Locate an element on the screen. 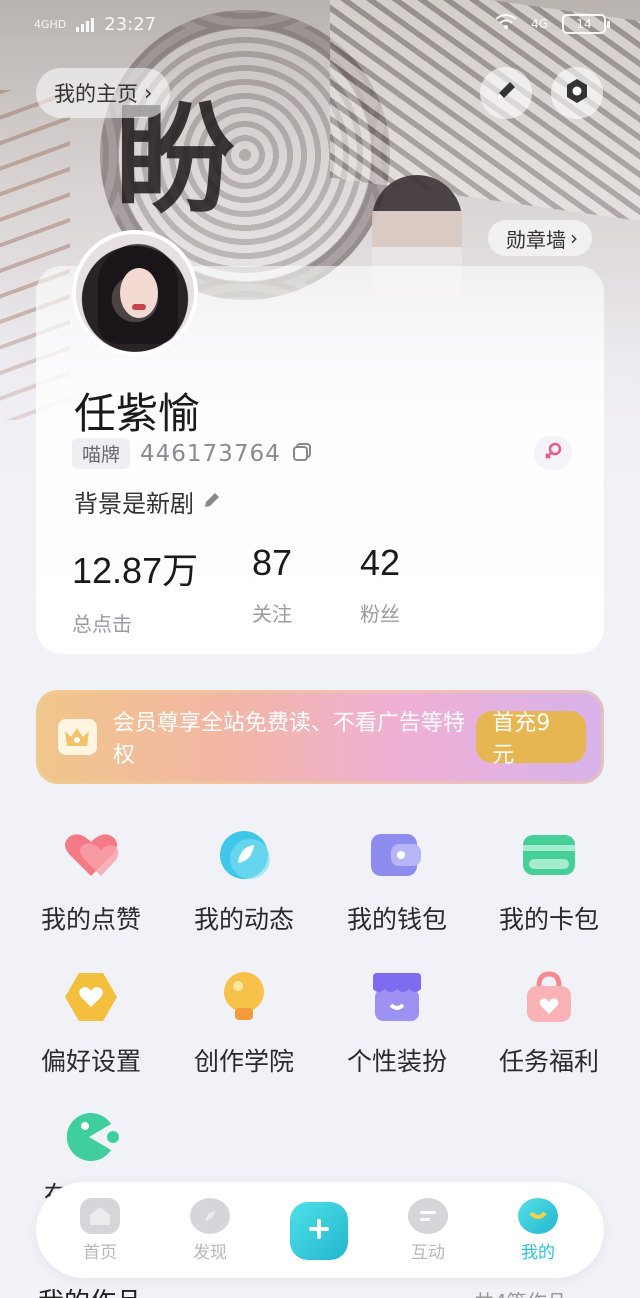 Image resolution: width=640 pixels, height=1298 pixels. feature-online-games is located at coordinates (91, 1137).